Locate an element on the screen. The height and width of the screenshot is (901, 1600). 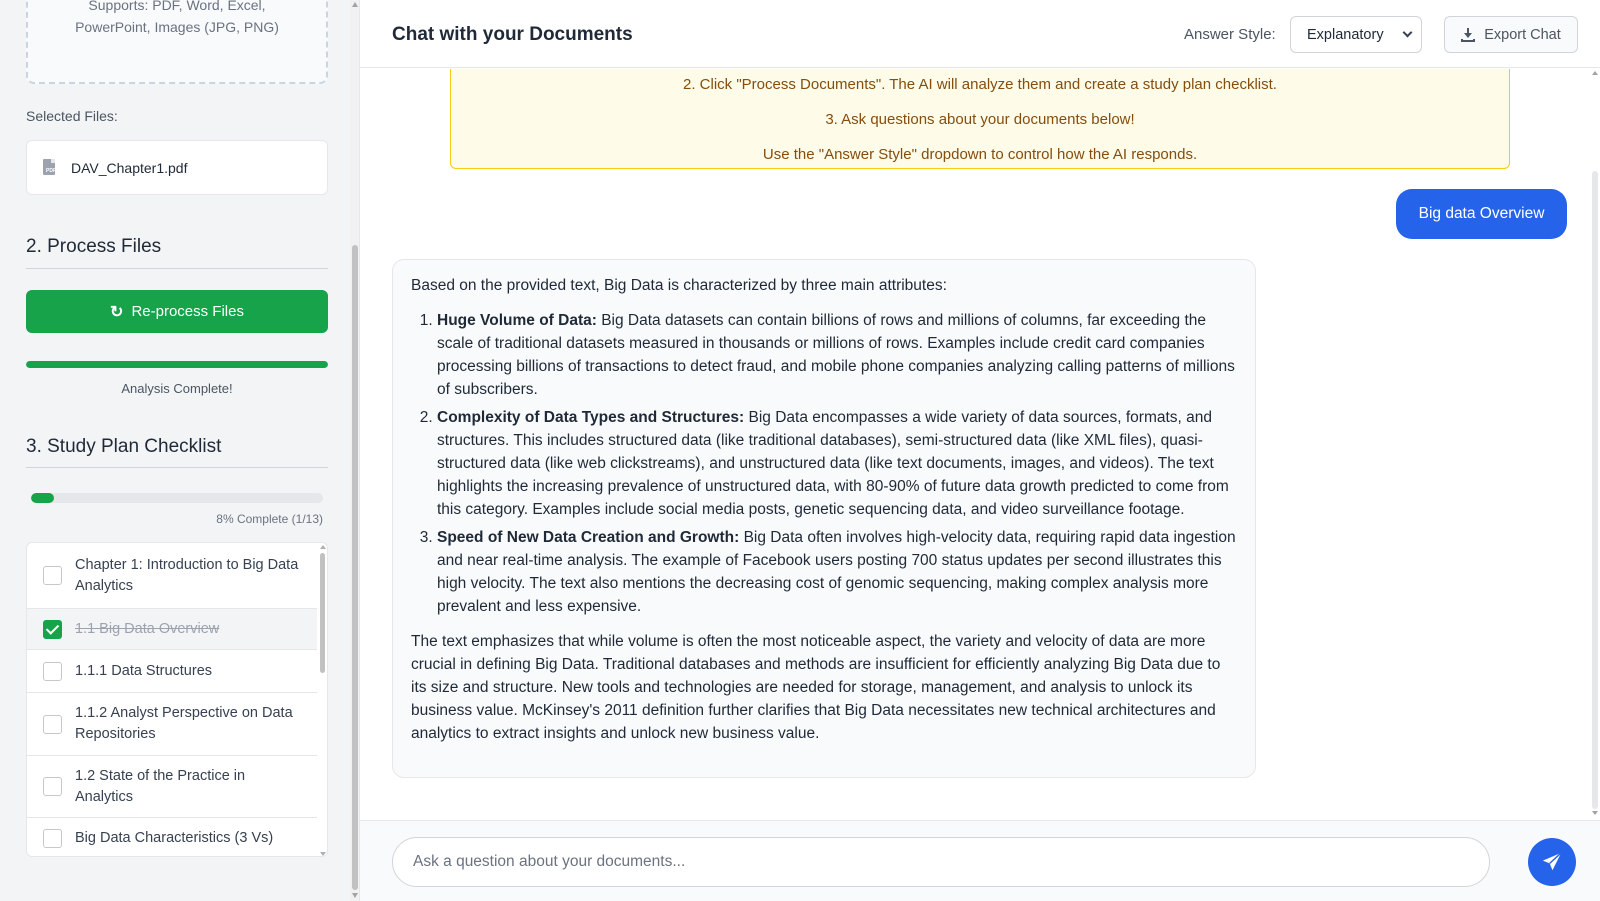
checklist-item: 1.1 Big Data Overview is located at coordinates (172, 629).